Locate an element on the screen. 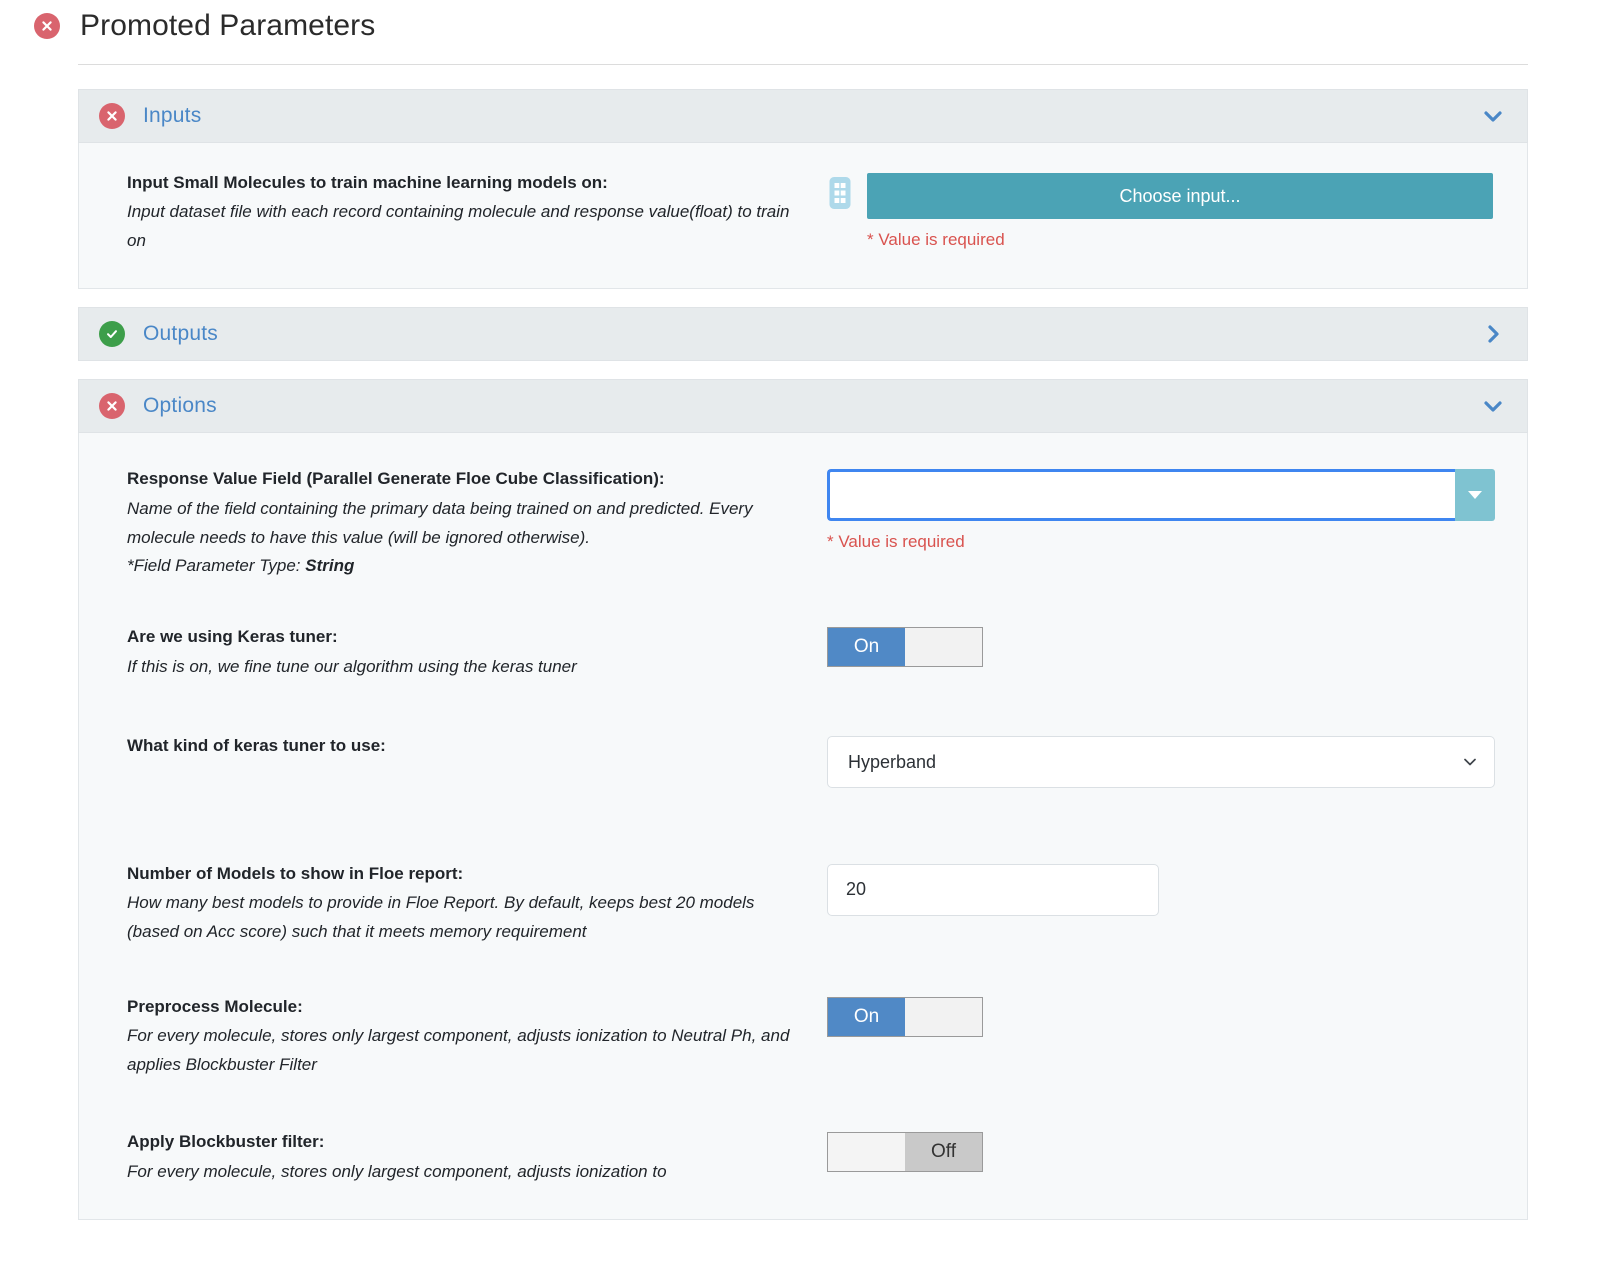 The height and width of the screenshot is (1288, 1620). param-label: Preprocess Molecule: is located at coordinates (215, 1006).